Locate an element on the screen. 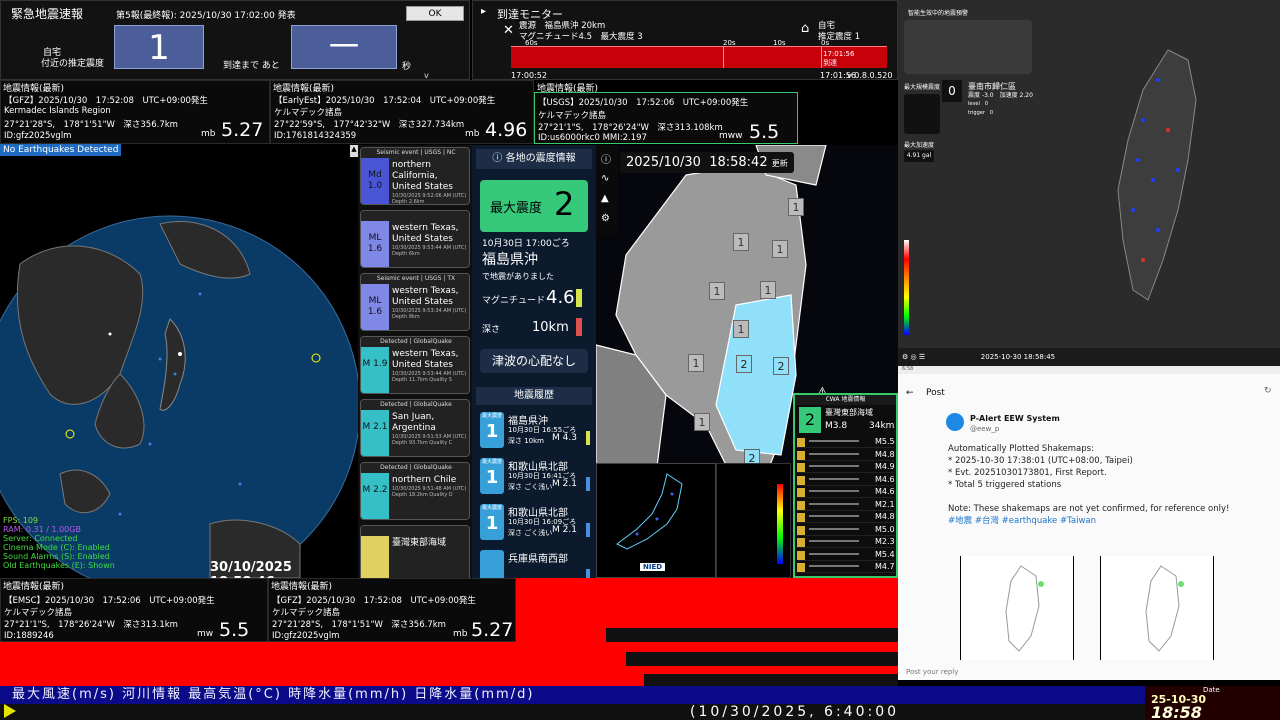 This screenshot has height=720, width=1280. scroll-up-icon: ▲ is located at coordinates (354, 151).